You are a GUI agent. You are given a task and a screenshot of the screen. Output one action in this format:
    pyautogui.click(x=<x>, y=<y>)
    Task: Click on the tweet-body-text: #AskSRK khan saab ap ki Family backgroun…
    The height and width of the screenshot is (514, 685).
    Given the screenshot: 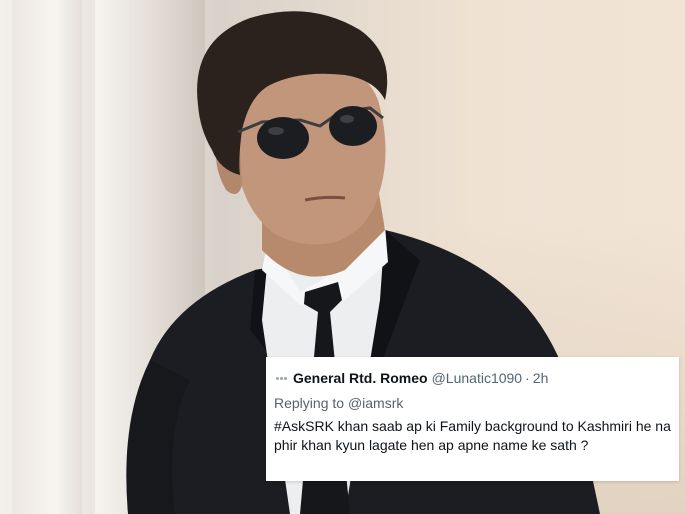 What is the action you would take?
    pyautogui.click(x=472, y=435)
    